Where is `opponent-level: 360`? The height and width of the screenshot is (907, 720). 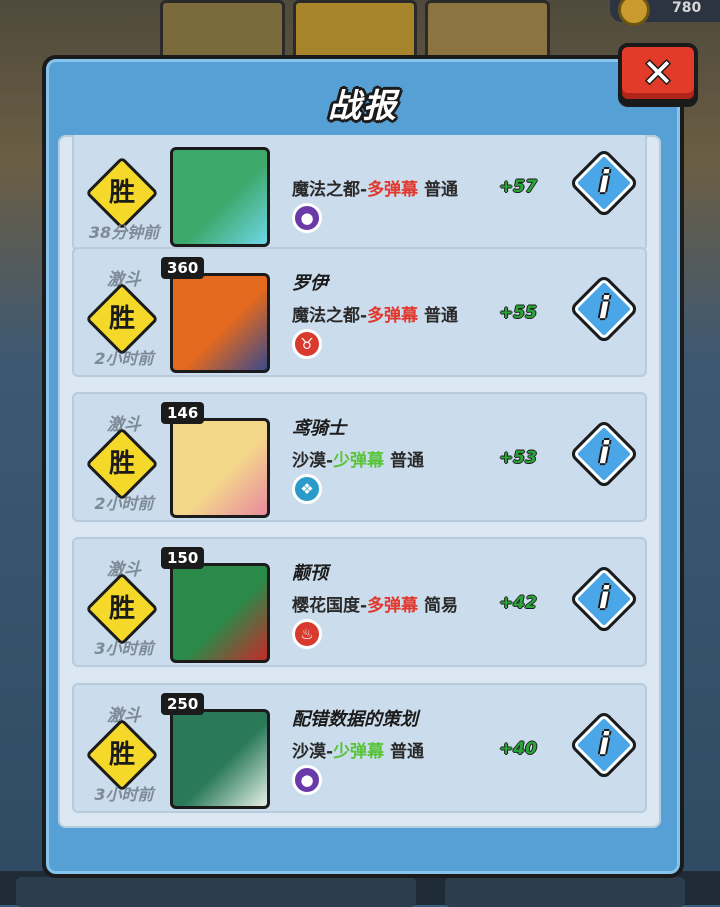
opponent-level: 360 is located at coordinates (183, 268).